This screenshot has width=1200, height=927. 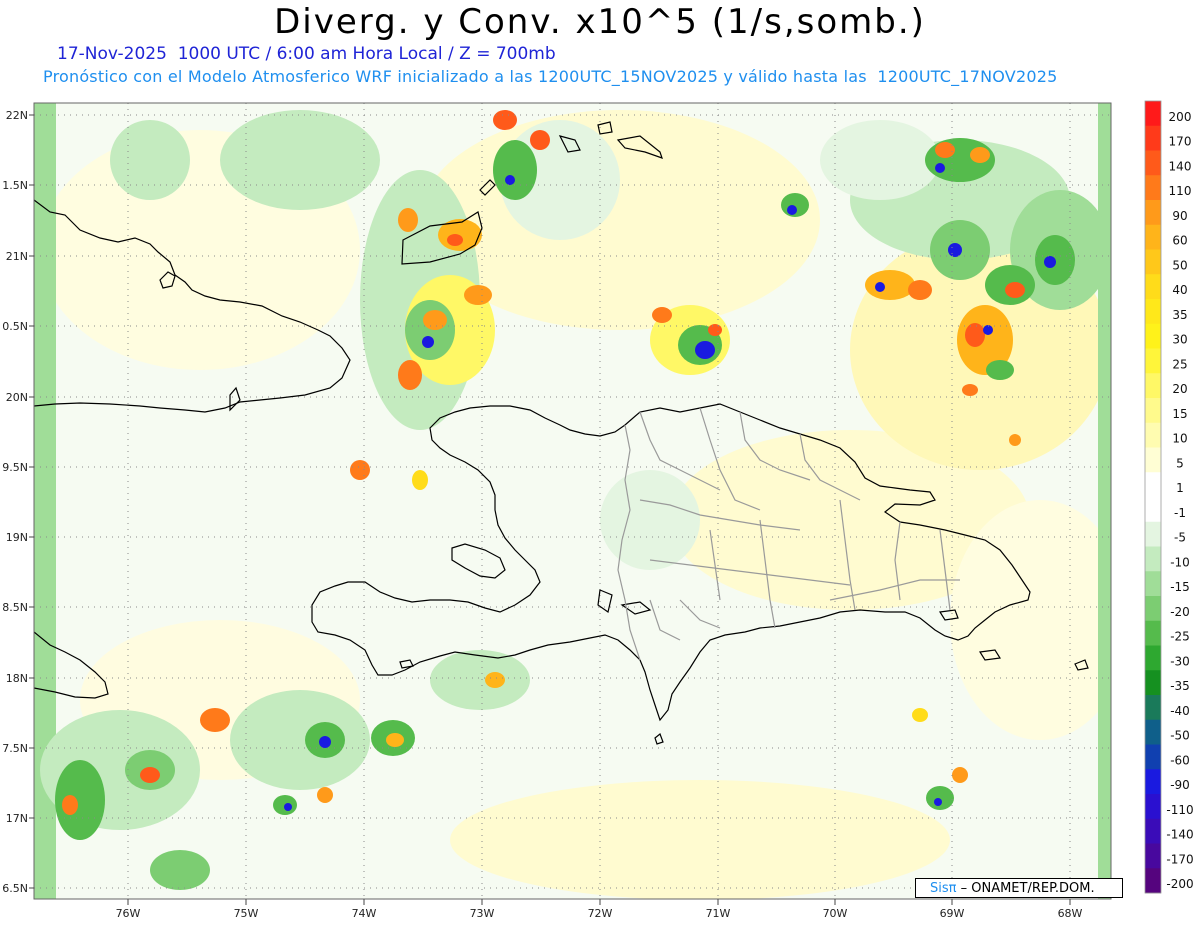 What do you see at coordinates (1179, 241) in the screenshot?
I see `colorbar-label: 60` at bounding box center [1179, 241].